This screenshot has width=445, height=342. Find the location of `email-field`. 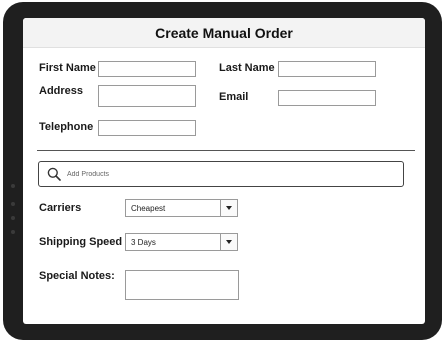

email-field is located at coordinates (327, 98).